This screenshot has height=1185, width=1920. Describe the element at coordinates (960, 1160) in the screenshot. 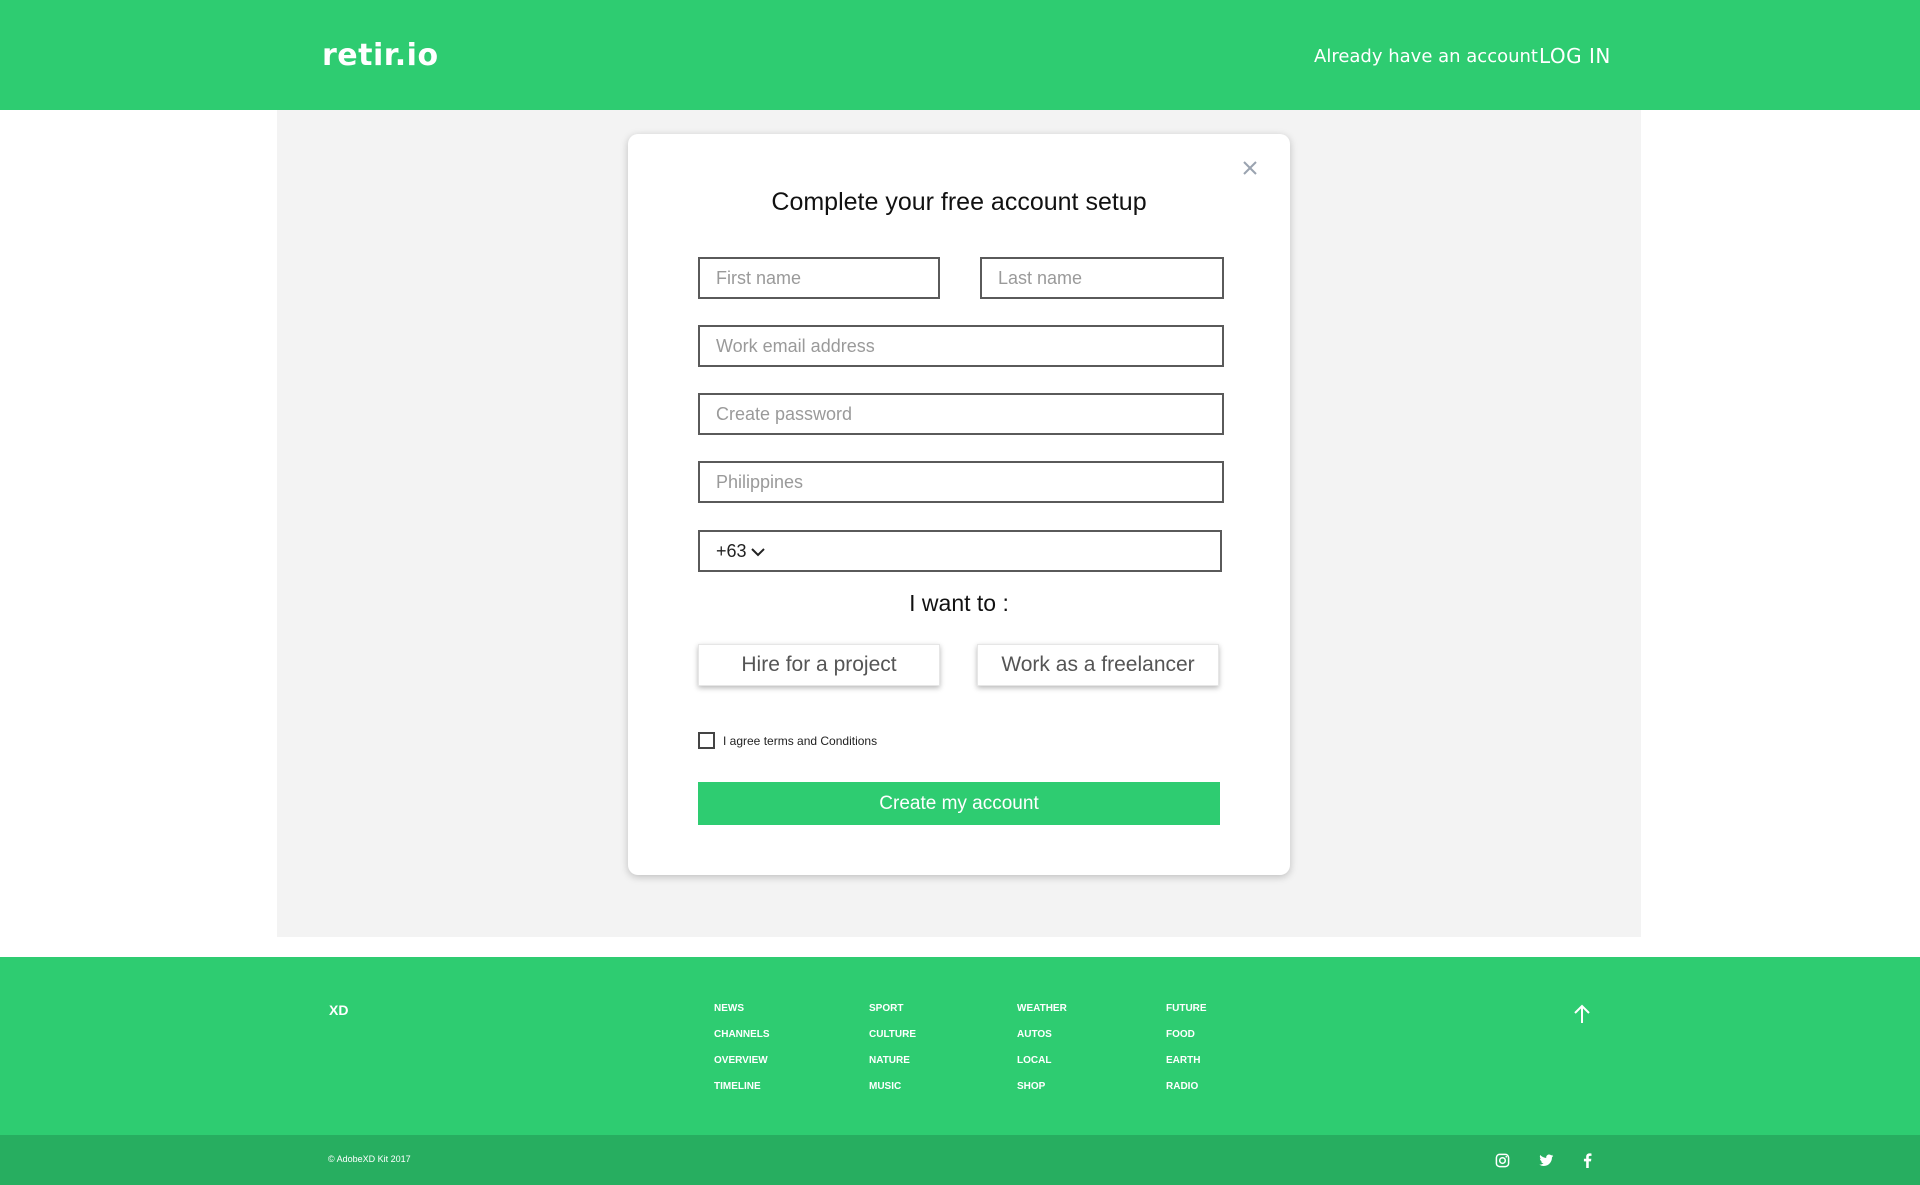

I see `bottom-bar: © AdobeXD Kit 2017` at that location.